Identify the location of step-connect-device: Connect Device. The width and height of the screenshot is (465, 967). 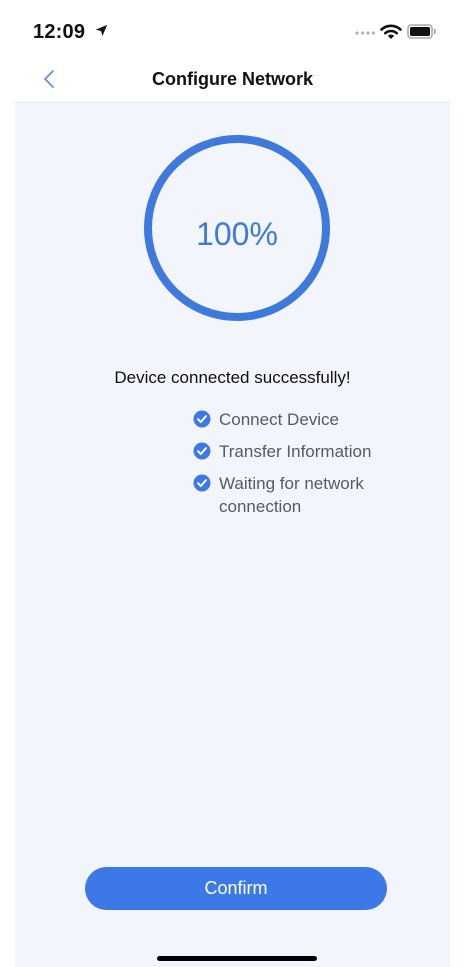
(303, 422).